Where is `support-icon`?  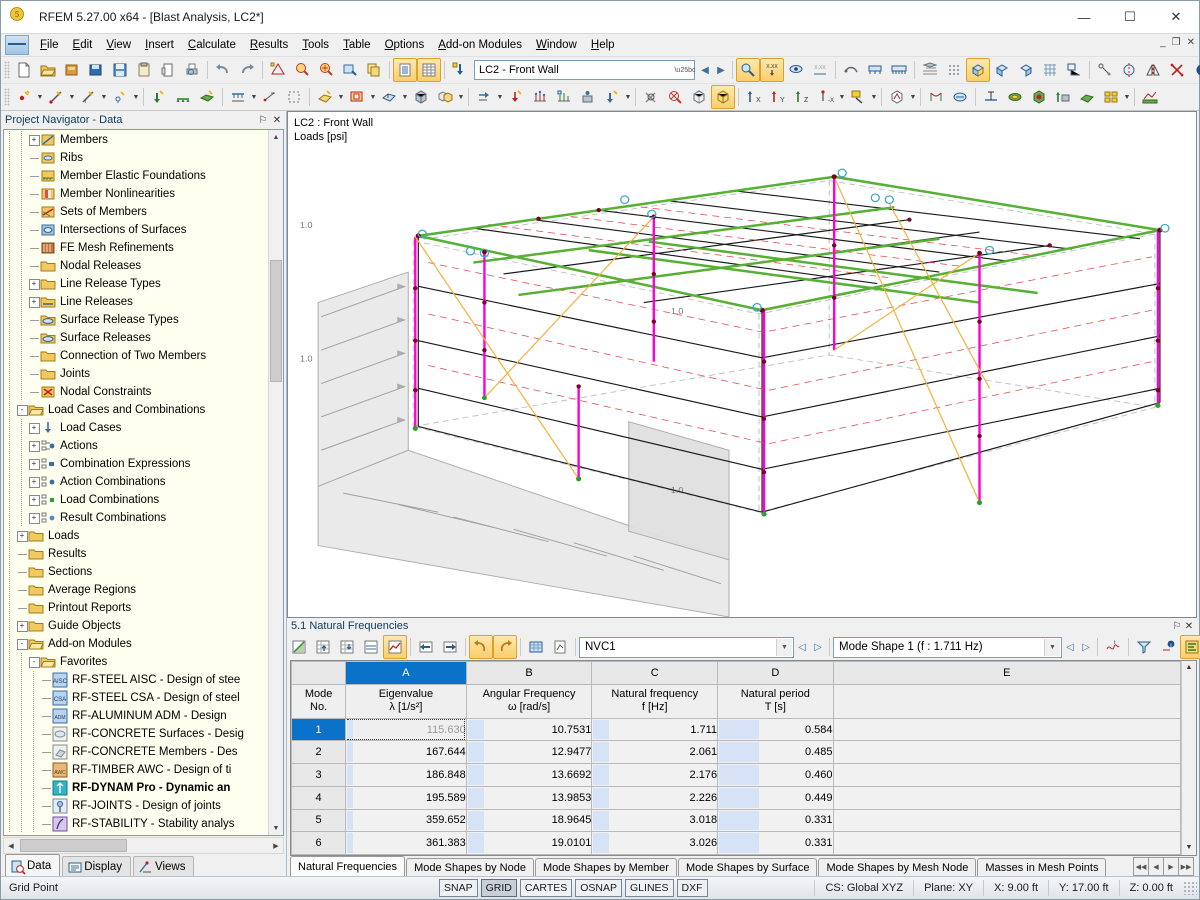 support-icon is located at coordinates (120, 97).